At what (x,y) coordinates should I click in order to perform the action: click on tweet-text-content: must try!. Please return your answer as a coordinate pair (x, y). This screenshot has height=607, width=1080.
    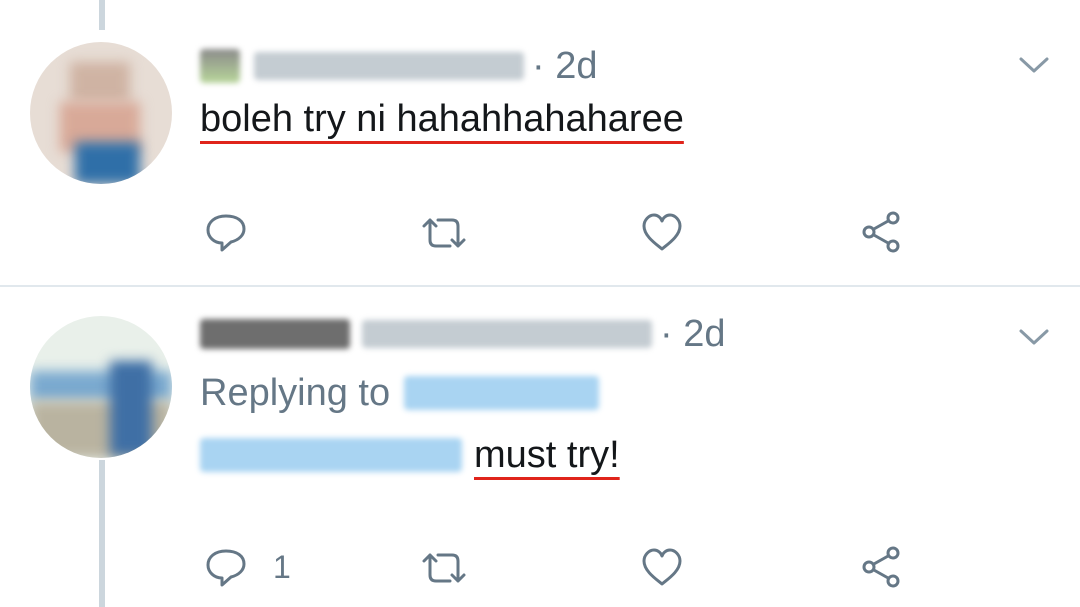
    Looking at the image, I should click on (547, 454).